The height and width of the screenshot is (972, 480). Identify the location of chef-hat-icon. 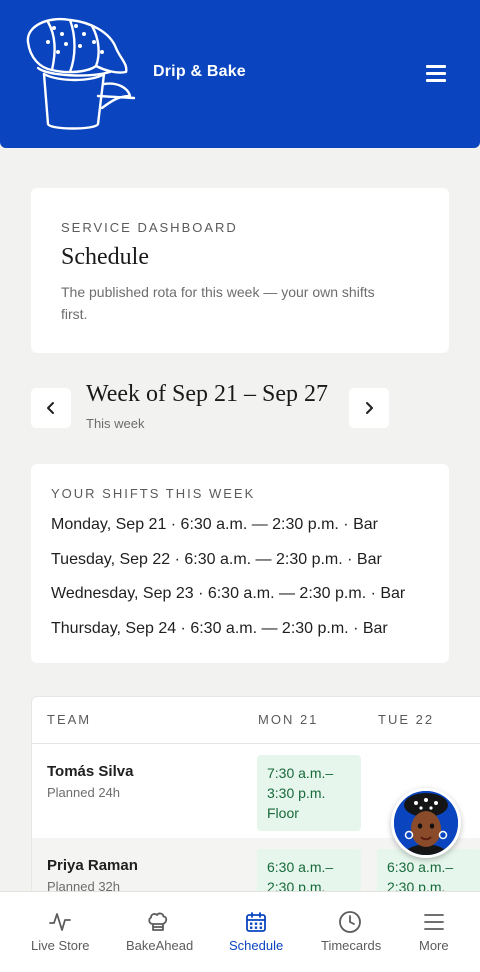
(158, 921).